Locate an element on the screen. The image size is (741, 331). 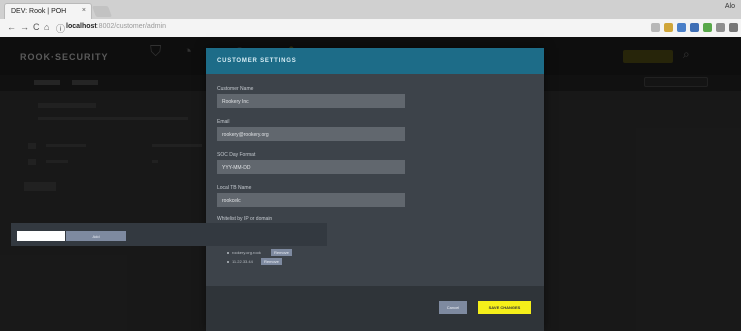
profile-label: Alo is located at coordinates (730, 6).